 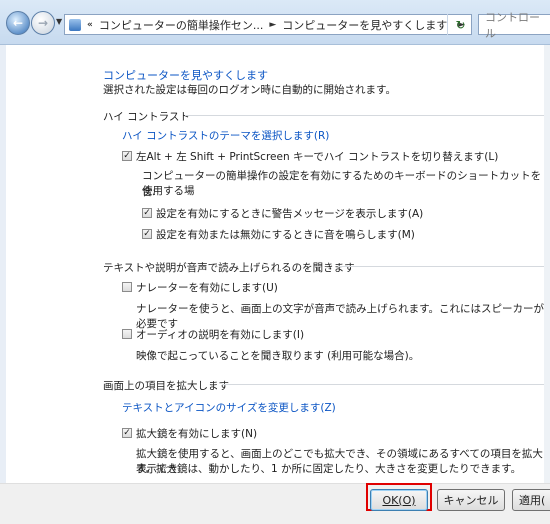 What do you see at coordinates (225, 135) in the screenshot?
I see `high-contrast-theme-link: ハイ コントラストのテーマを選択します(R)` at bounding box center [225, 135].